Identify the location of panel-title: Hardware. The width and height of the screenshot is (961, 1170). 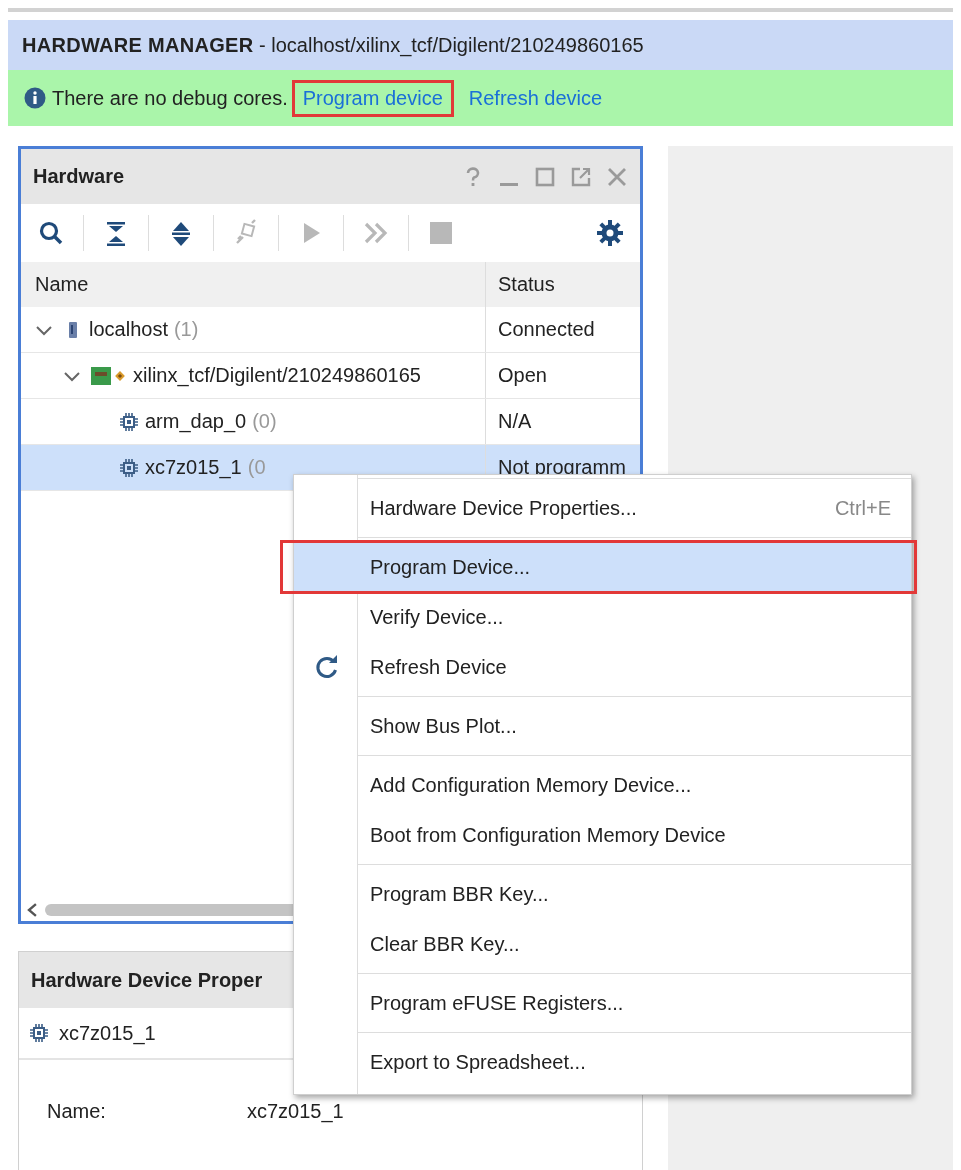
(79, 176).